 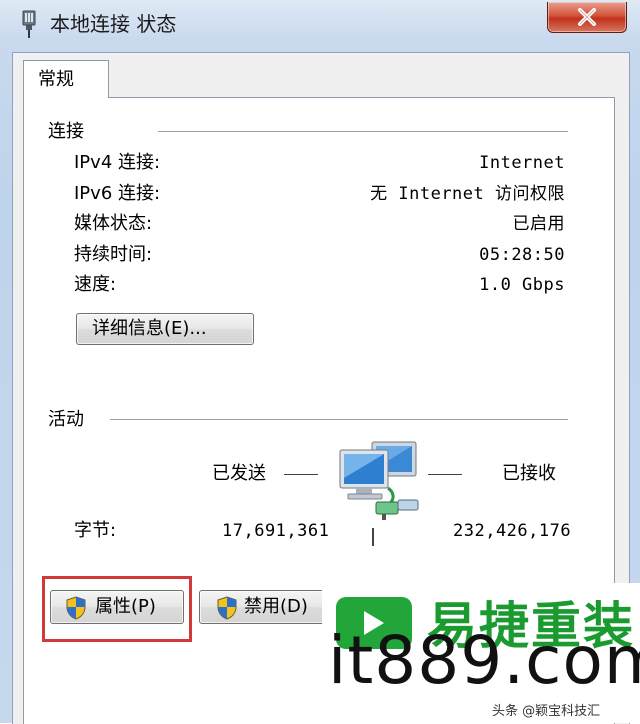 What do you see at coordinates (227, 613) in the screenshot?
I see `uac-shield-icon` at bounding box center [227, 613].